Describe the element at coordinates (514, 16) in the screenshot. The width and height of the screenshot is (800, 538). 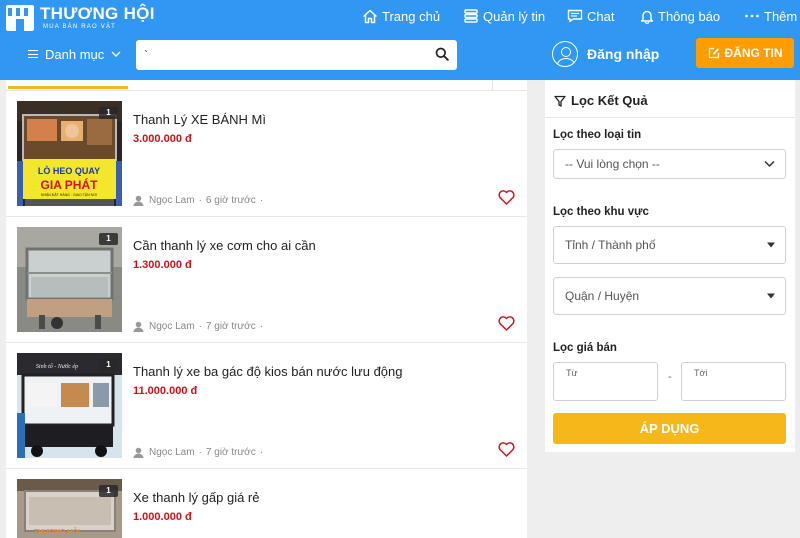
I see `nav-manage-posts-label: Quản lý tin` at that location.